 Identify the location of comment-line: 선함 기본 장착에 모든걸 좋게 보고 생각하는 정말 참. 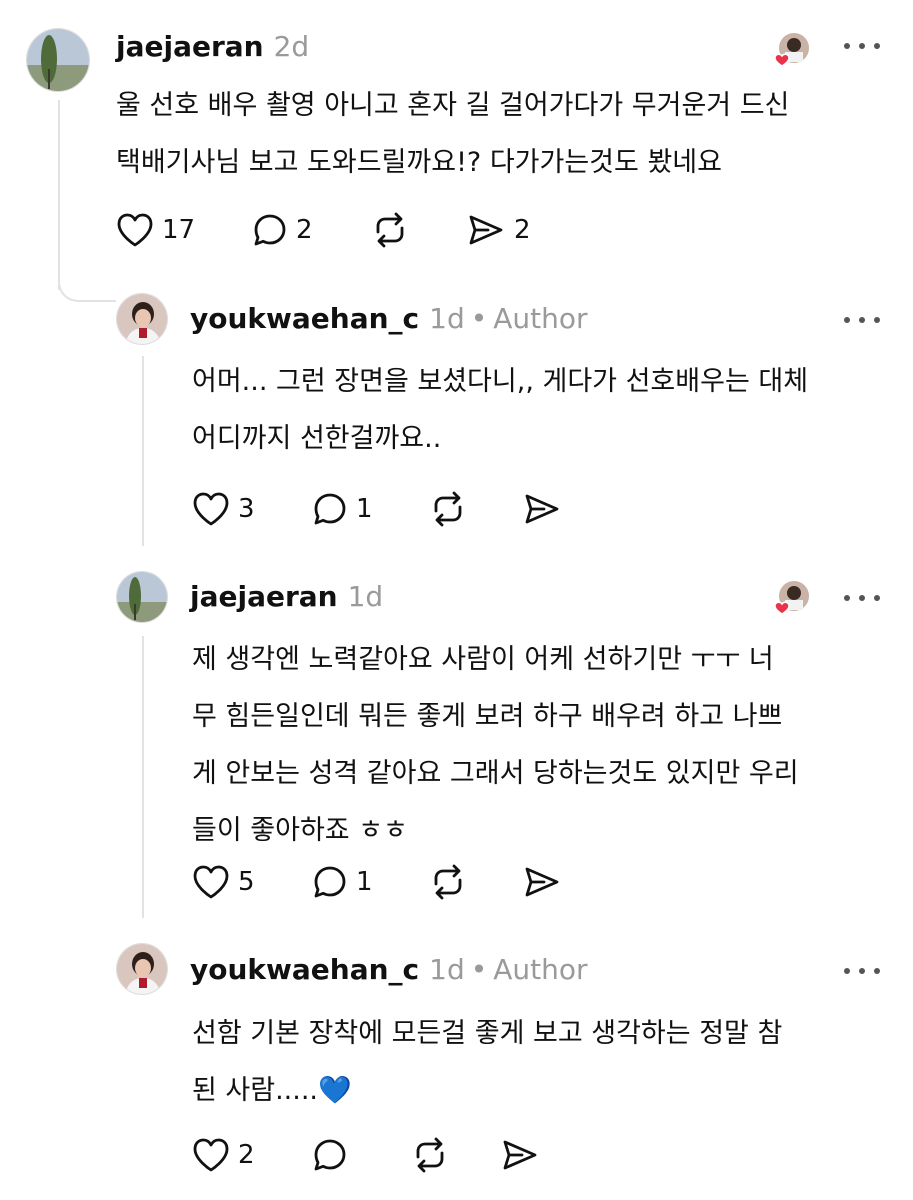
(487, 1033).